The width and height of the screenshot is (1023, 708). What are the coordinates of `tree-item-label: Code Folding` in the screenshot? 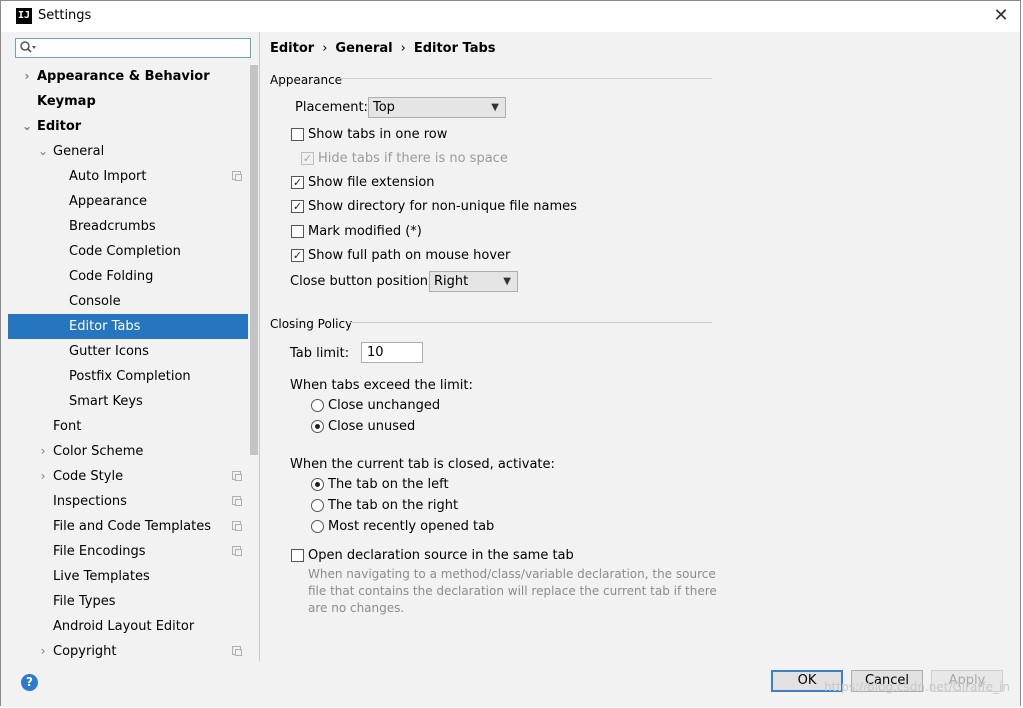 It's located at (111, 276).